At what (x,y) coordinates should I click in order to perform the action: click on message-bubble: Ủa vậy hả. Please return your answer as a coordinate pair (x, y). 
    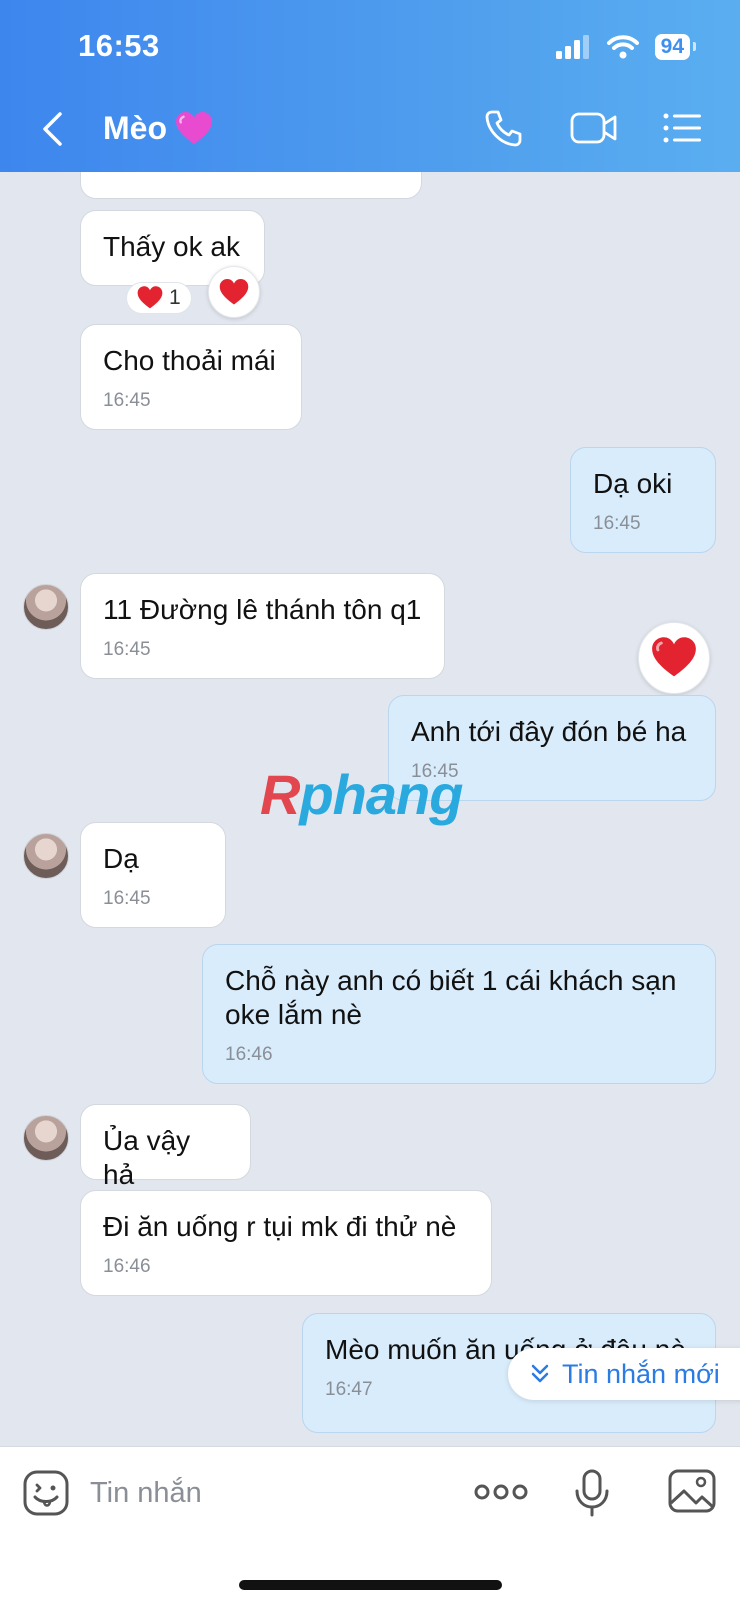
    Looking at the image, I should click on (165, 1147).